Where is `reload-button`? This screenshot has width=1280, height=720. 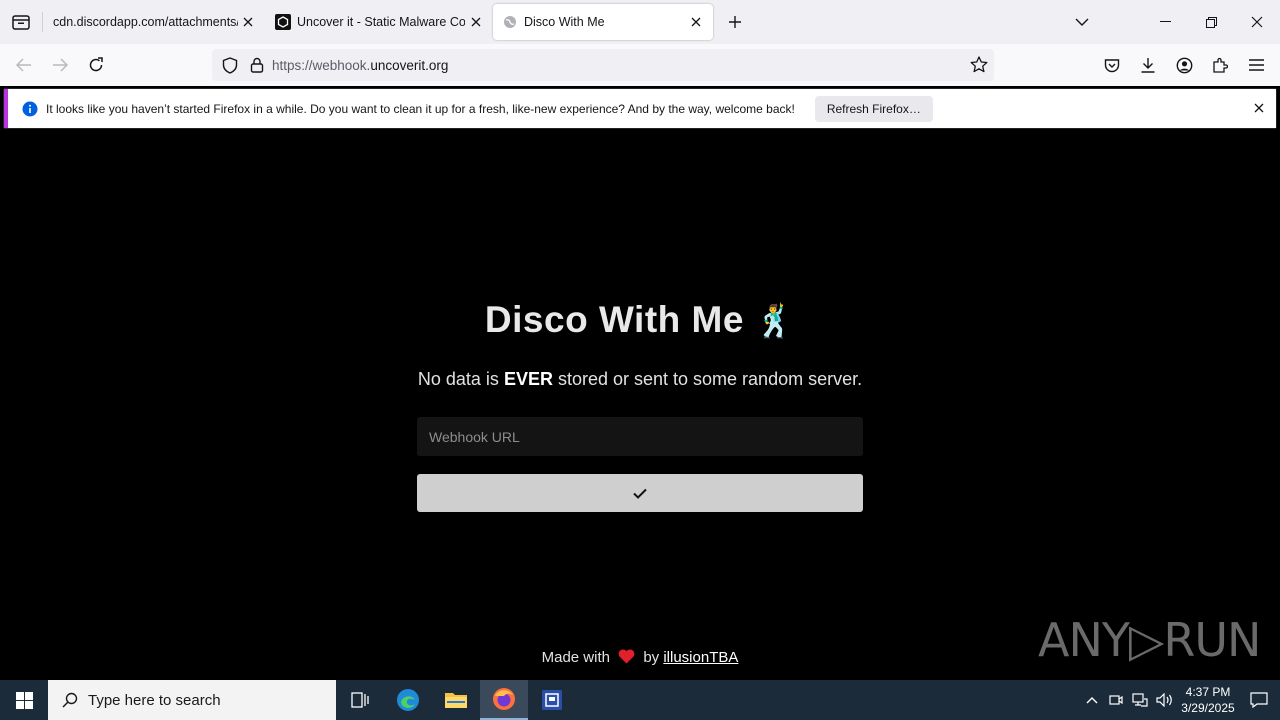 reload-button is located at coordinates (96, 65).